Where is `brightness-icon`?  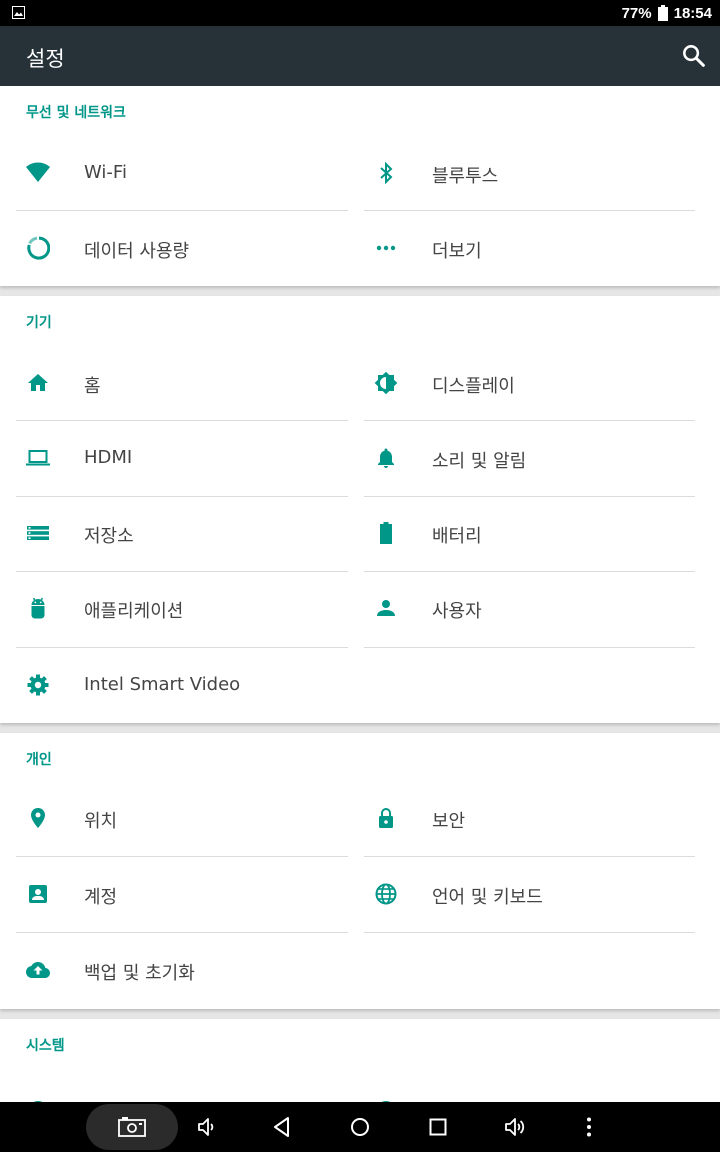 brightness-icon is located at coordinates (386, 383).